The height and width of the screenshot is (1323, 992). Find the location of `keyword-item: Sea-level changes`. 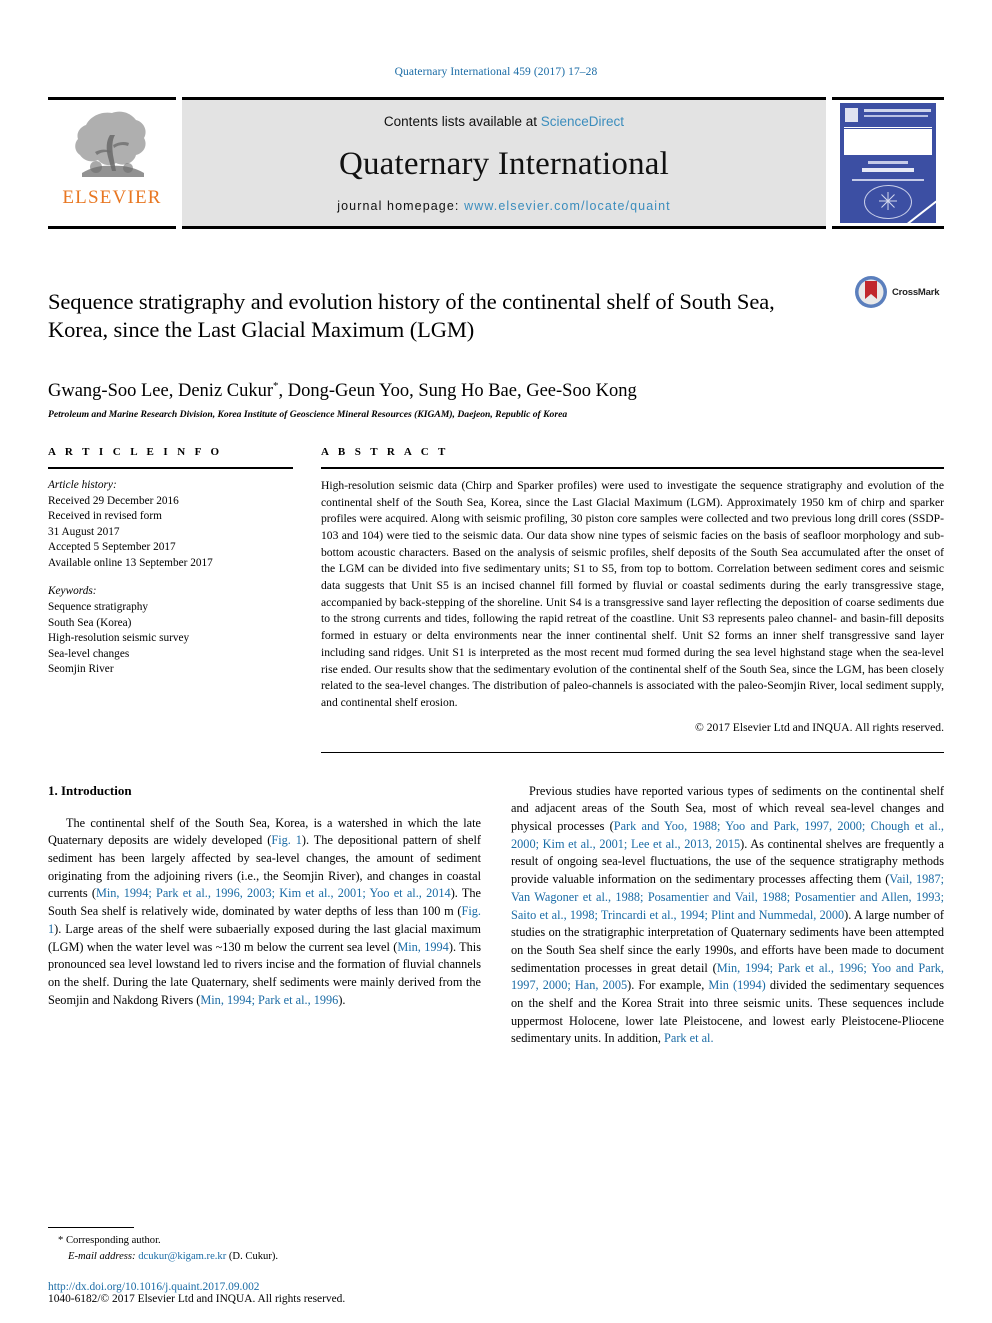

keyword-item: Sea-level changes is located at coordinates (89, 653).